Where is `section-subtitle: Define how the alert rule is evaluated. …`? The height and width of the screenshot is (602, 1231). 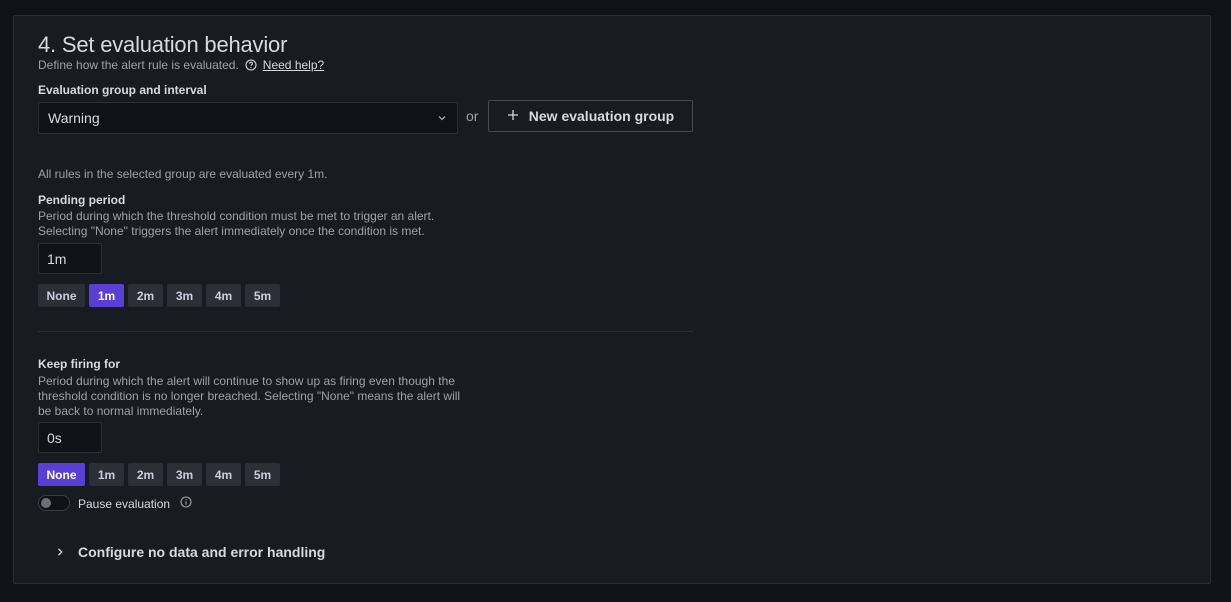 section-subtitle: Define how the alert rule is evaluated. … is located at coordinates (181, 65).